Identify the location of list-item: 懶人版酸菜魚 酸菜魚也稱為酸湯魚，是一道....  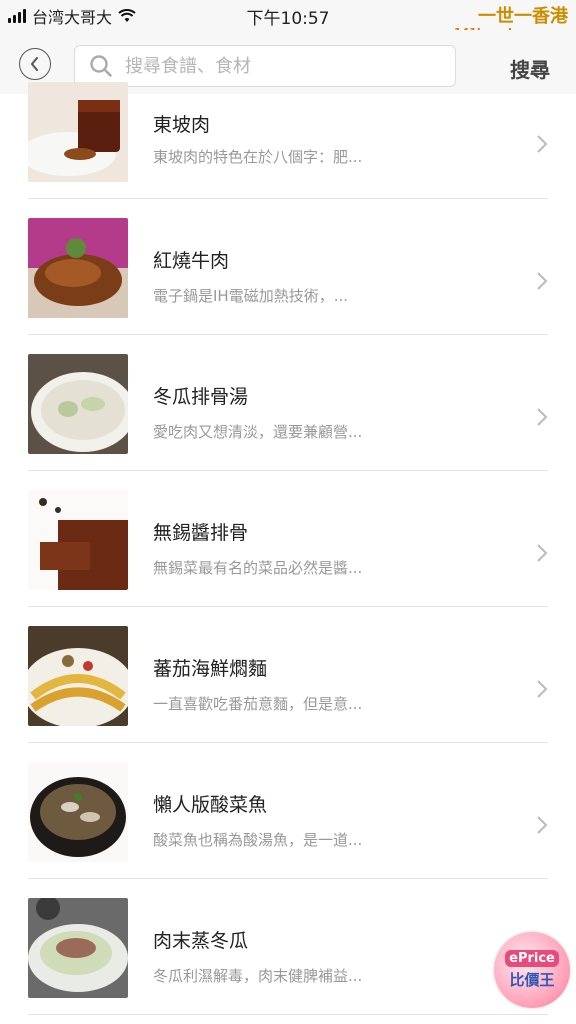
(288, 811).